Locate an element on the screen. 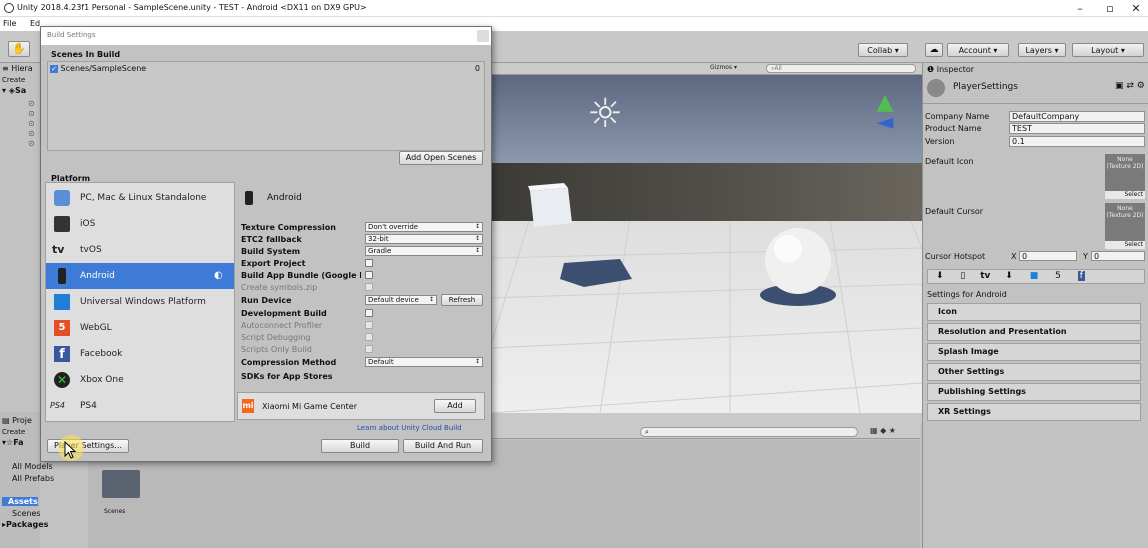 Image resolution: width=1148 pixels, height=548 pixels. cube-front is located at coordinates (551, 207).